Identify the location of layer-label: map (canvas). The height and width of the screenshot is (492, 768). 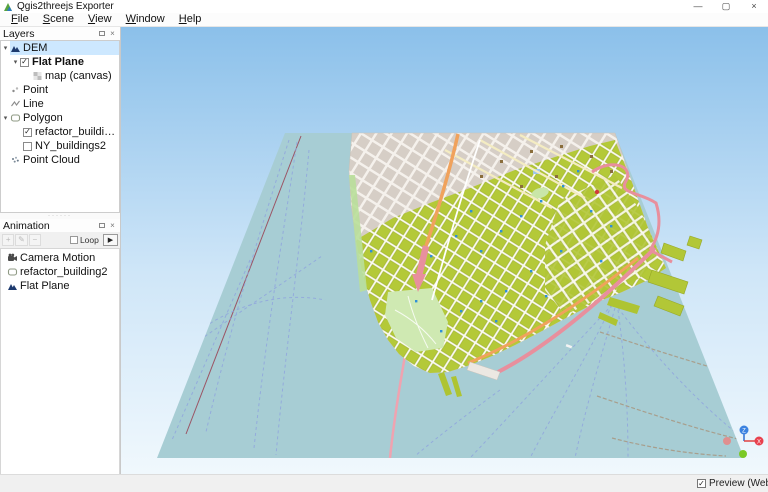
(78, 76).